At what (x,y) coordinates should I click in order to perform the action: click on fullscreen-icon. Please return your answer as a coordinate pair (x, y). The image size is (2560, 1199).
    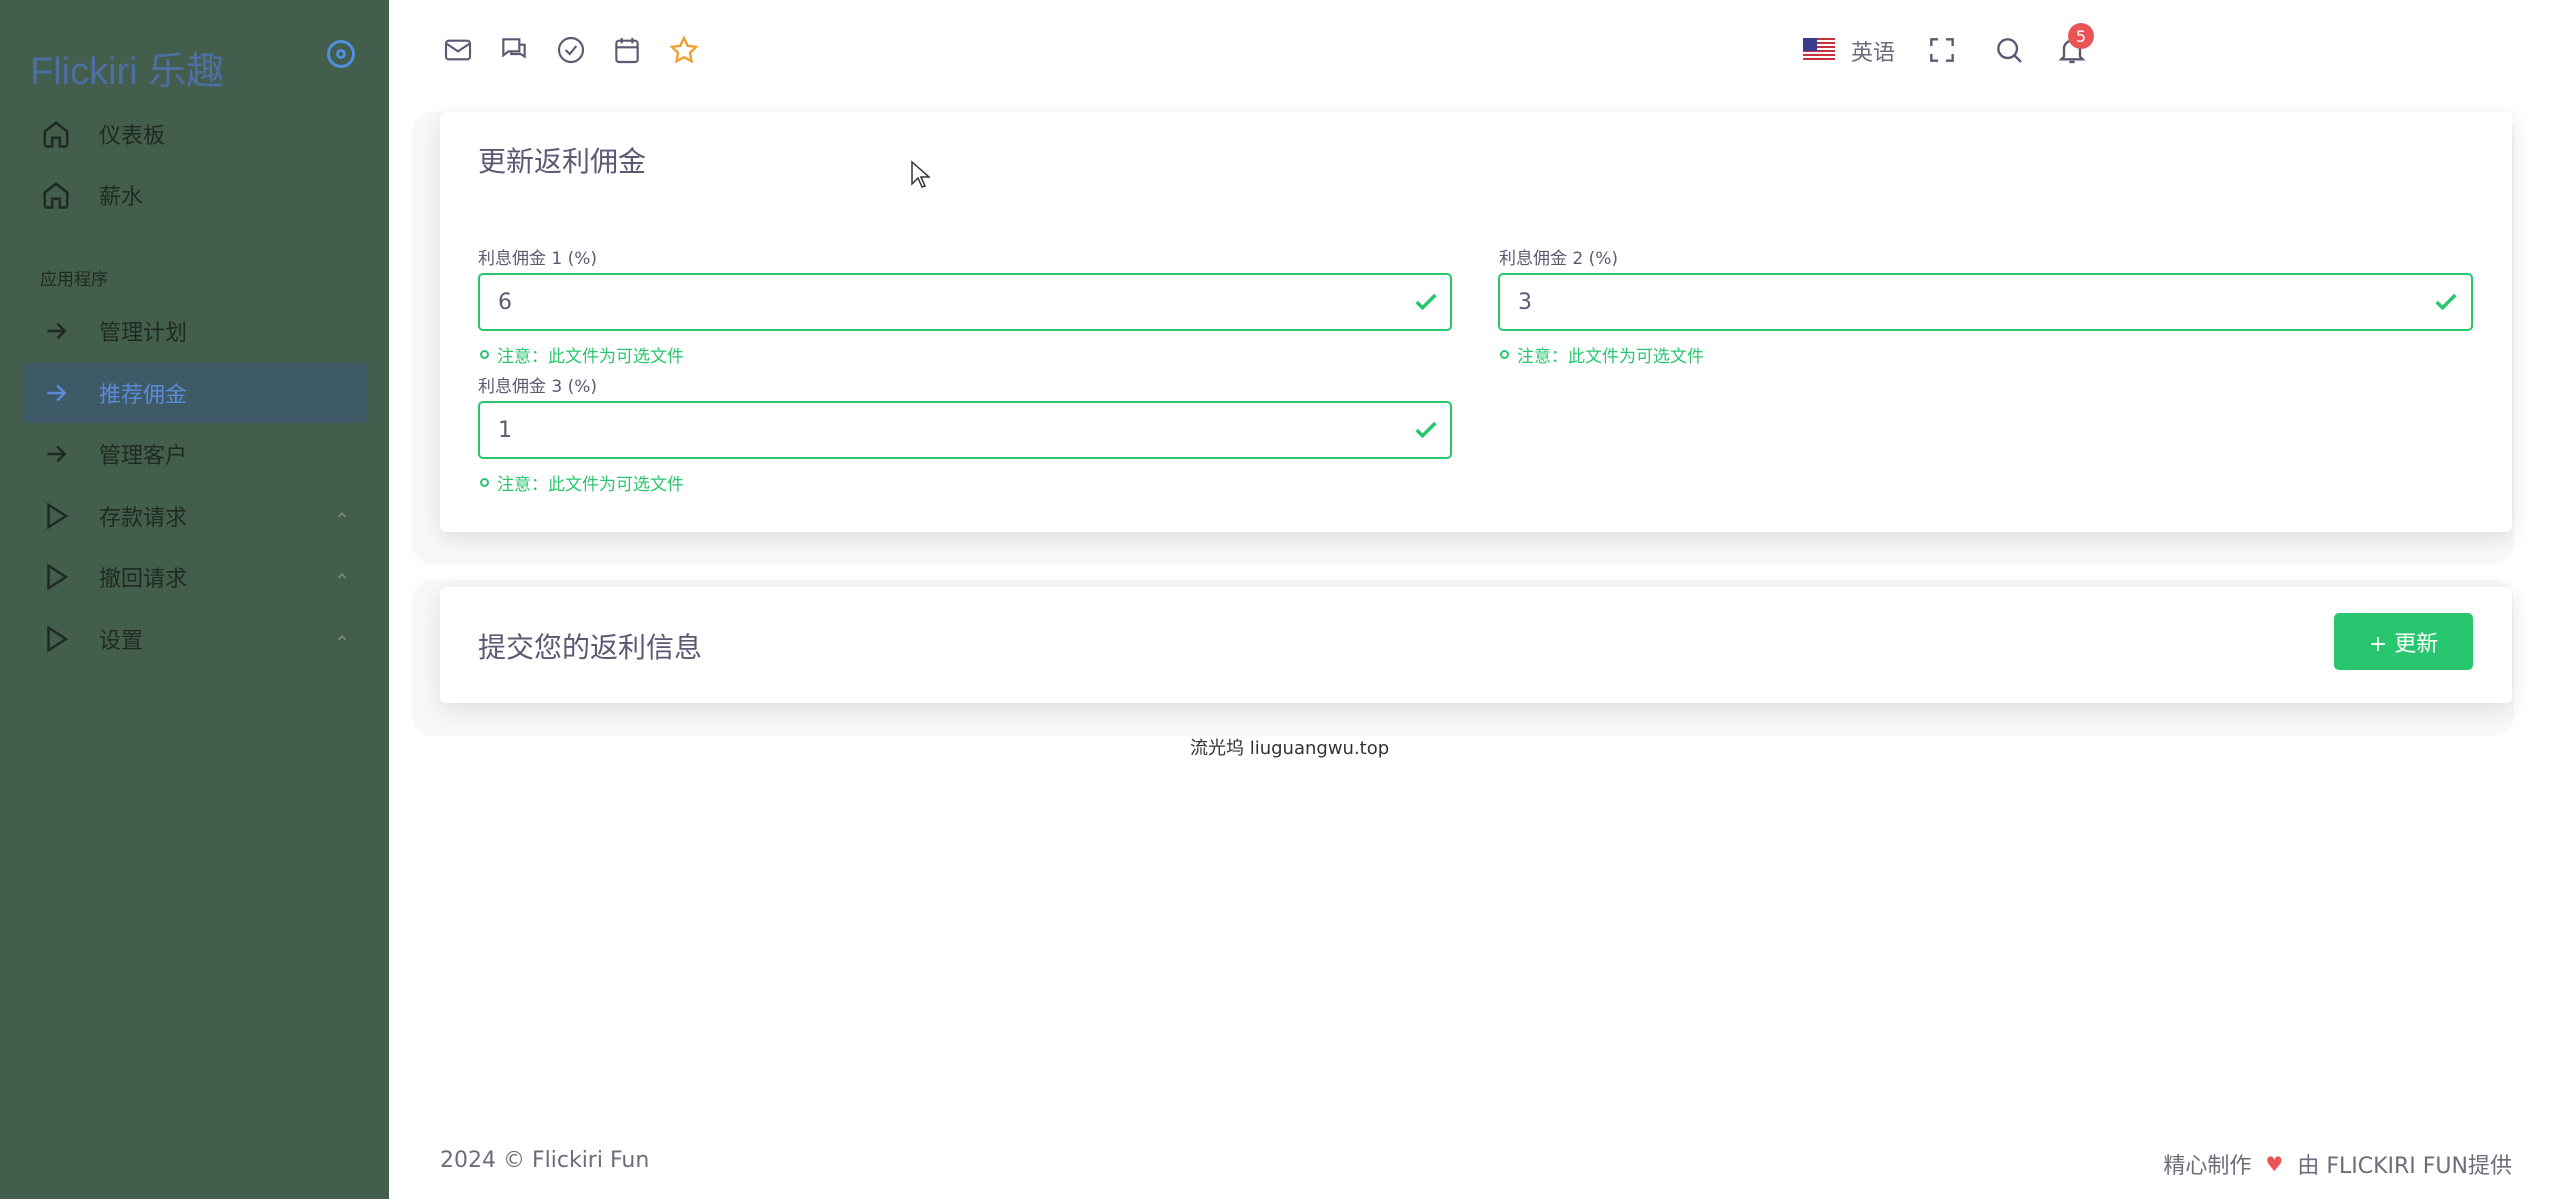
    Looking at the image, I should click on (1942, 50).